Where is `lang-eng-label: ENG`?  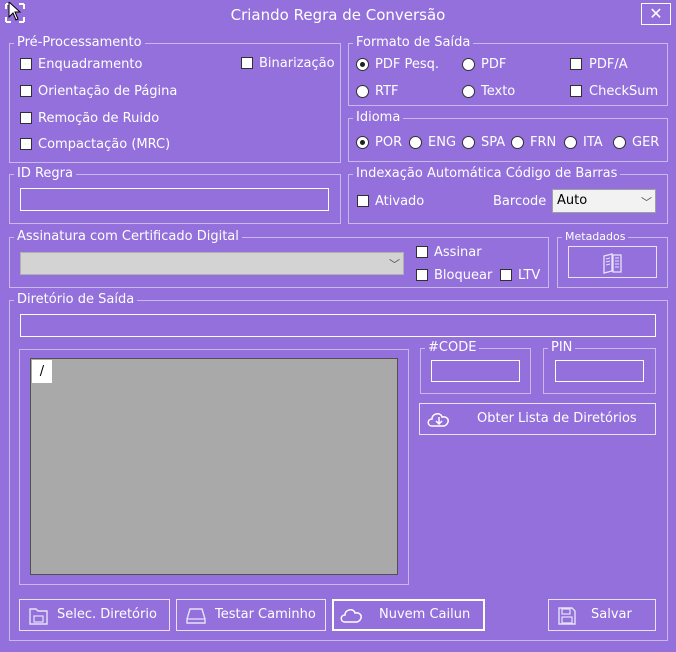
lang-eng-label: ENG is located at coordinates (442, 142).